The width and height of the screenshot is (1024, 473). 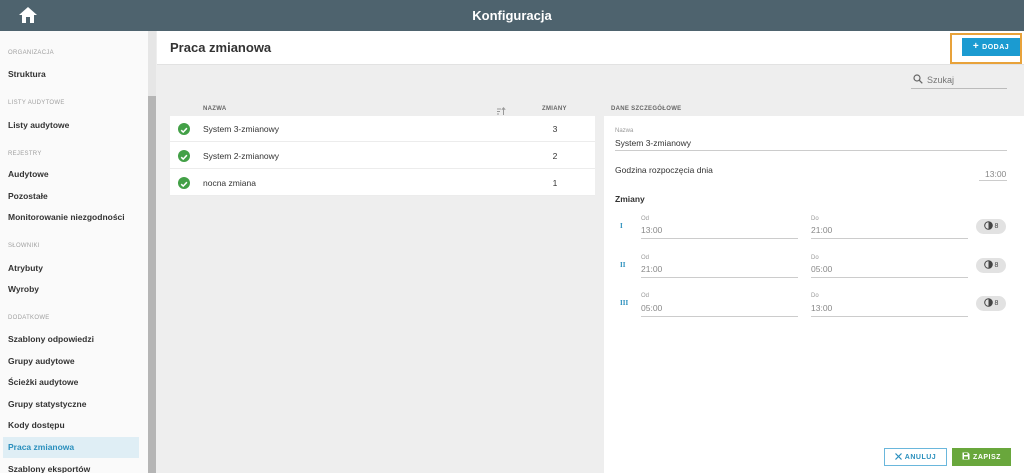 What do you see at coordinates (215, 109) in the screenshot?
I see `column-header-name: NAZWA` at bounding box center [215, 109].